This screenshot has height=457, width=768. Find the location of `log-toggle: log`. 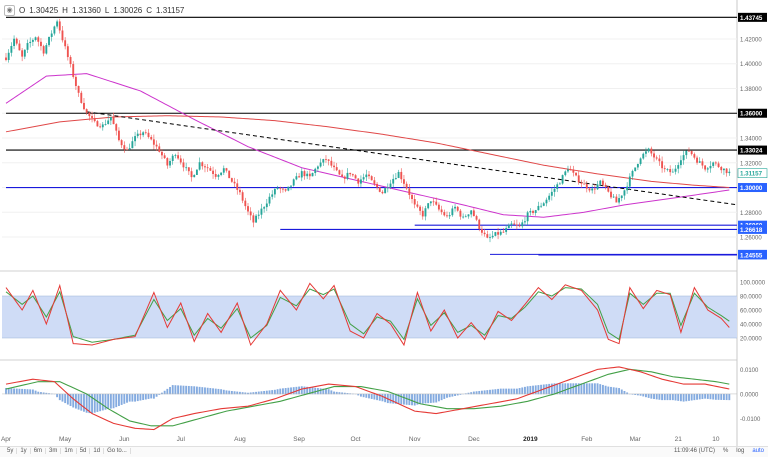

log-toggle: log is located at coordinates (740, 451).